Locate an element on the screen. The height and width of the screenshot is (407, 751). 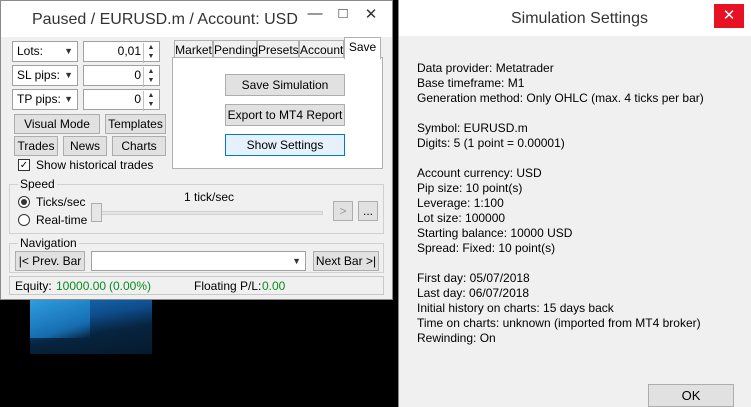
floating-pl-value: 0.00 is located at coordinates (274, 286).